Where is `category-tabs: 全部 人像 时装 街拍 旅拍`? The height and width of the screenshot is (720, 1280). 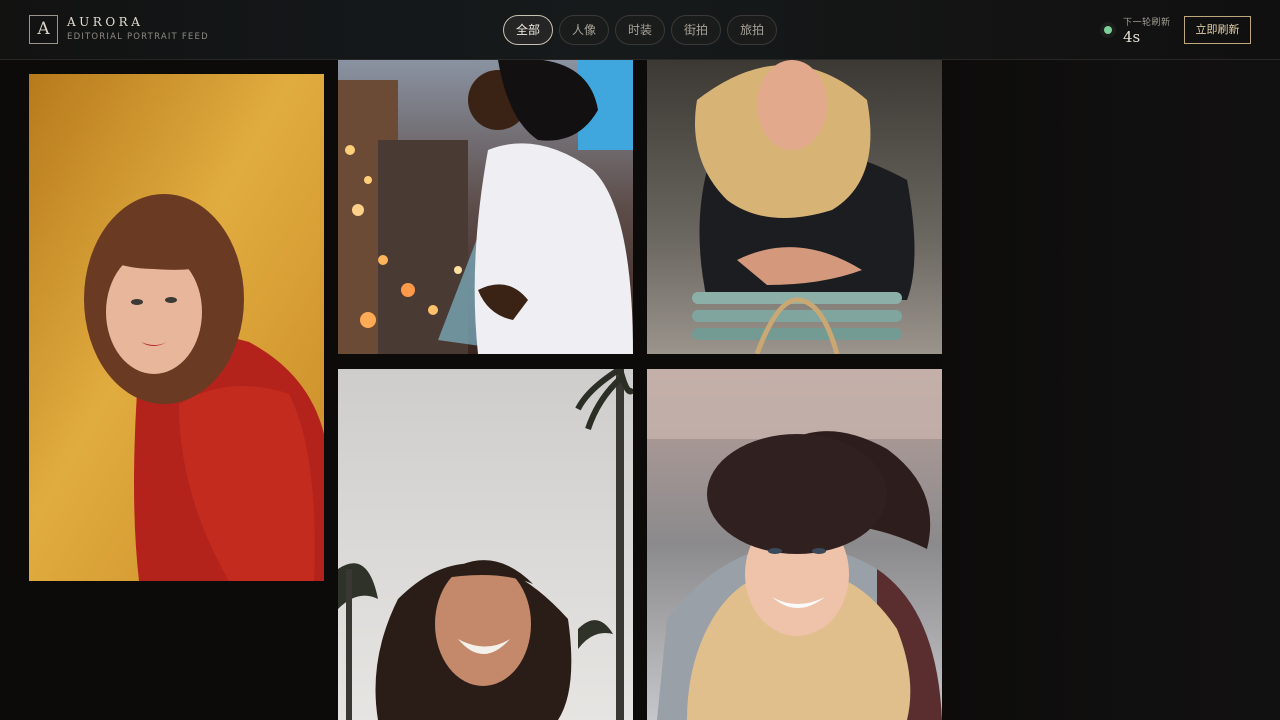
category-tabs: 全部 人像 时装 街拍 旅拍 is located at coordinates (640, 30).